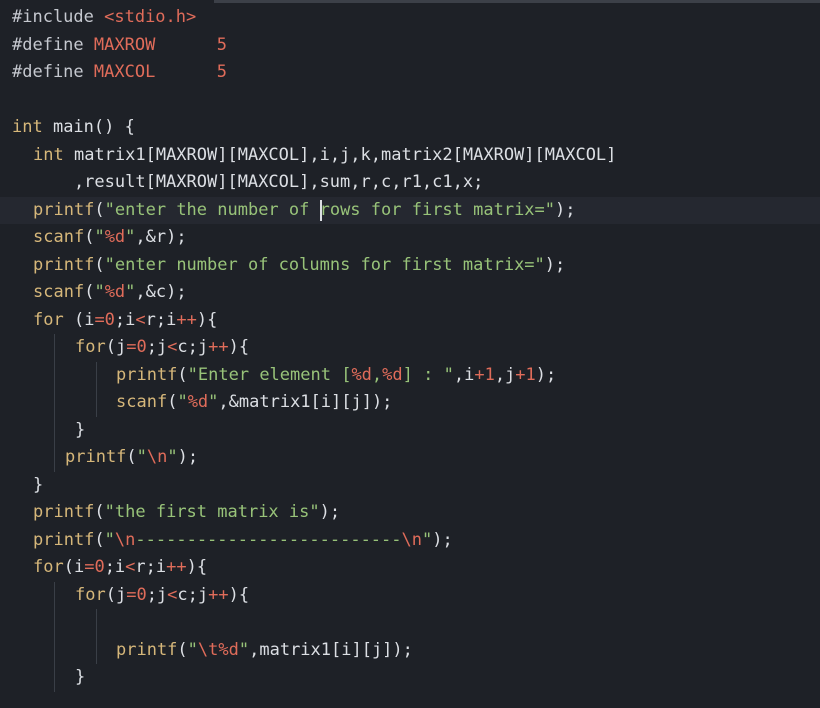 Image resolution: width=820 pixels, height=708 pixels. Describe the element at coordinates (410, 18) in the screenshot. I see `code-line: #include <stdio.h>` at that location.